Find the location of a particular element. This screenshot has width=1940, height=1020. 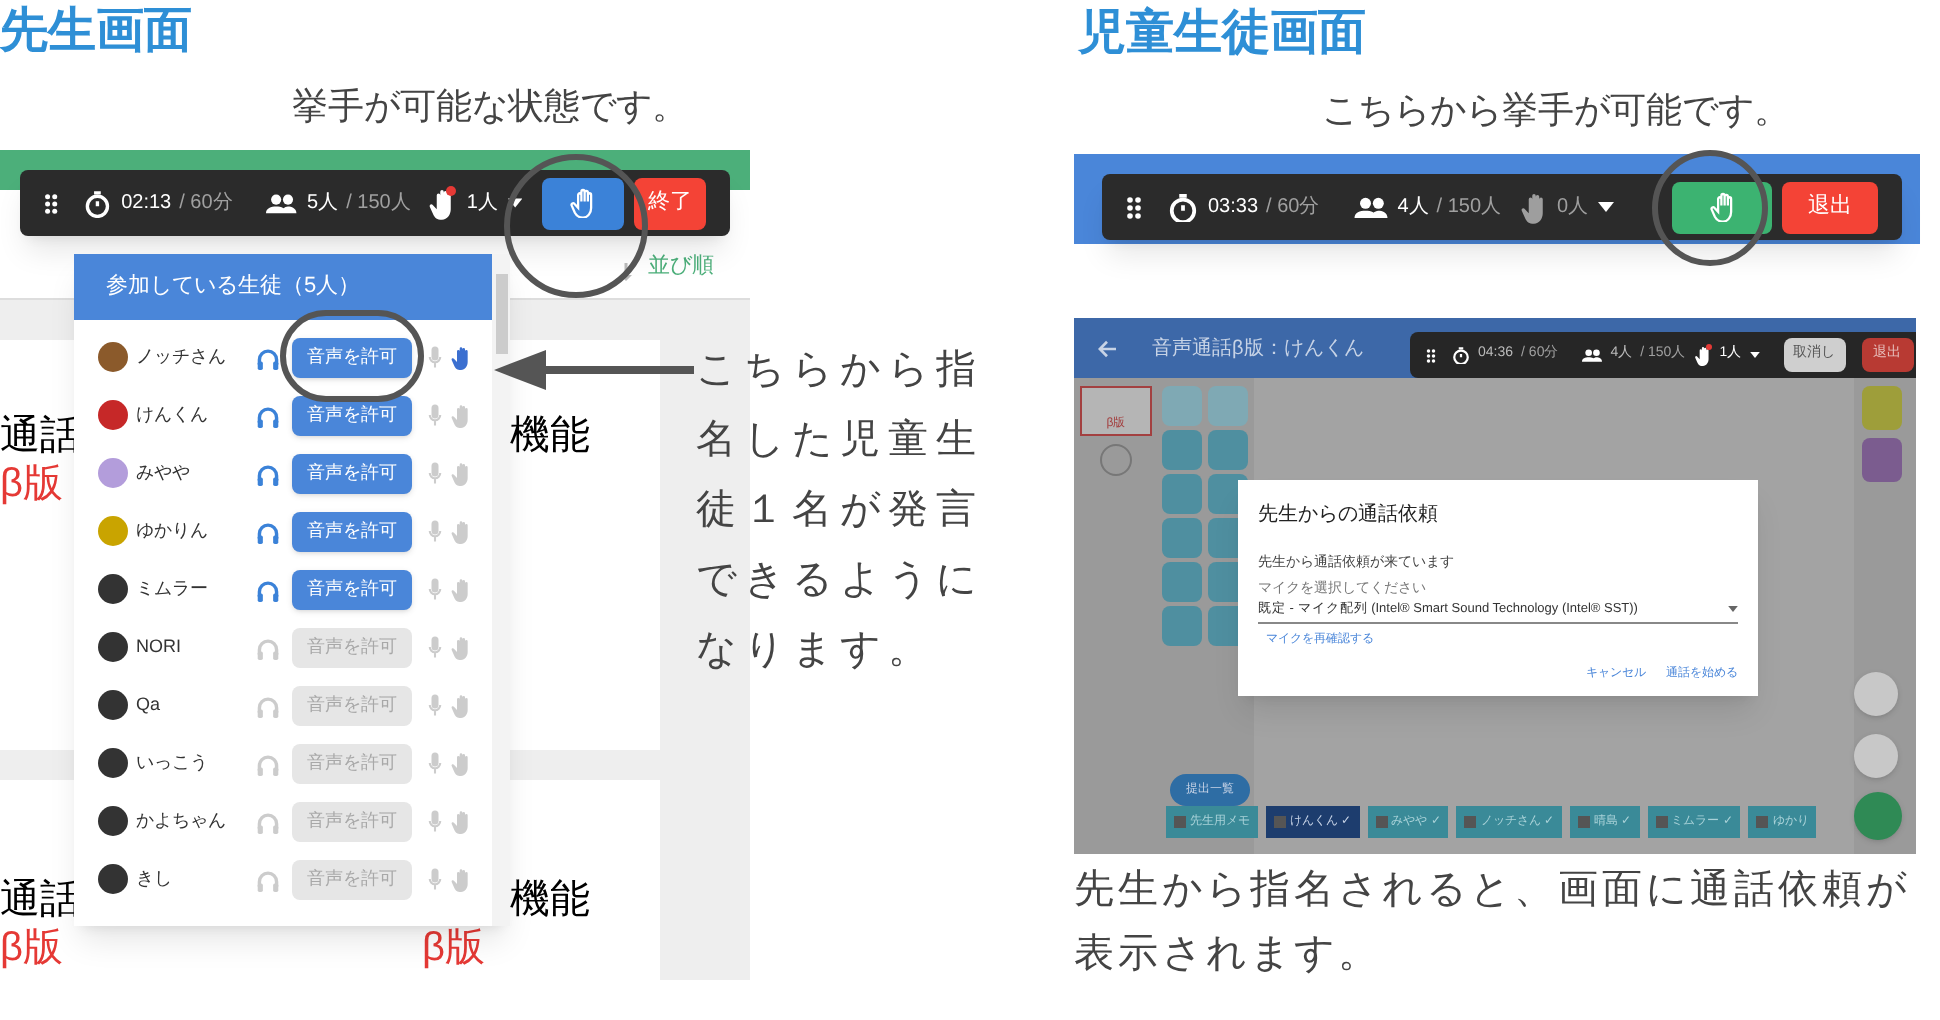

dialog-title: 先生からの通話依頼 is located at coordinates (1349, 515).